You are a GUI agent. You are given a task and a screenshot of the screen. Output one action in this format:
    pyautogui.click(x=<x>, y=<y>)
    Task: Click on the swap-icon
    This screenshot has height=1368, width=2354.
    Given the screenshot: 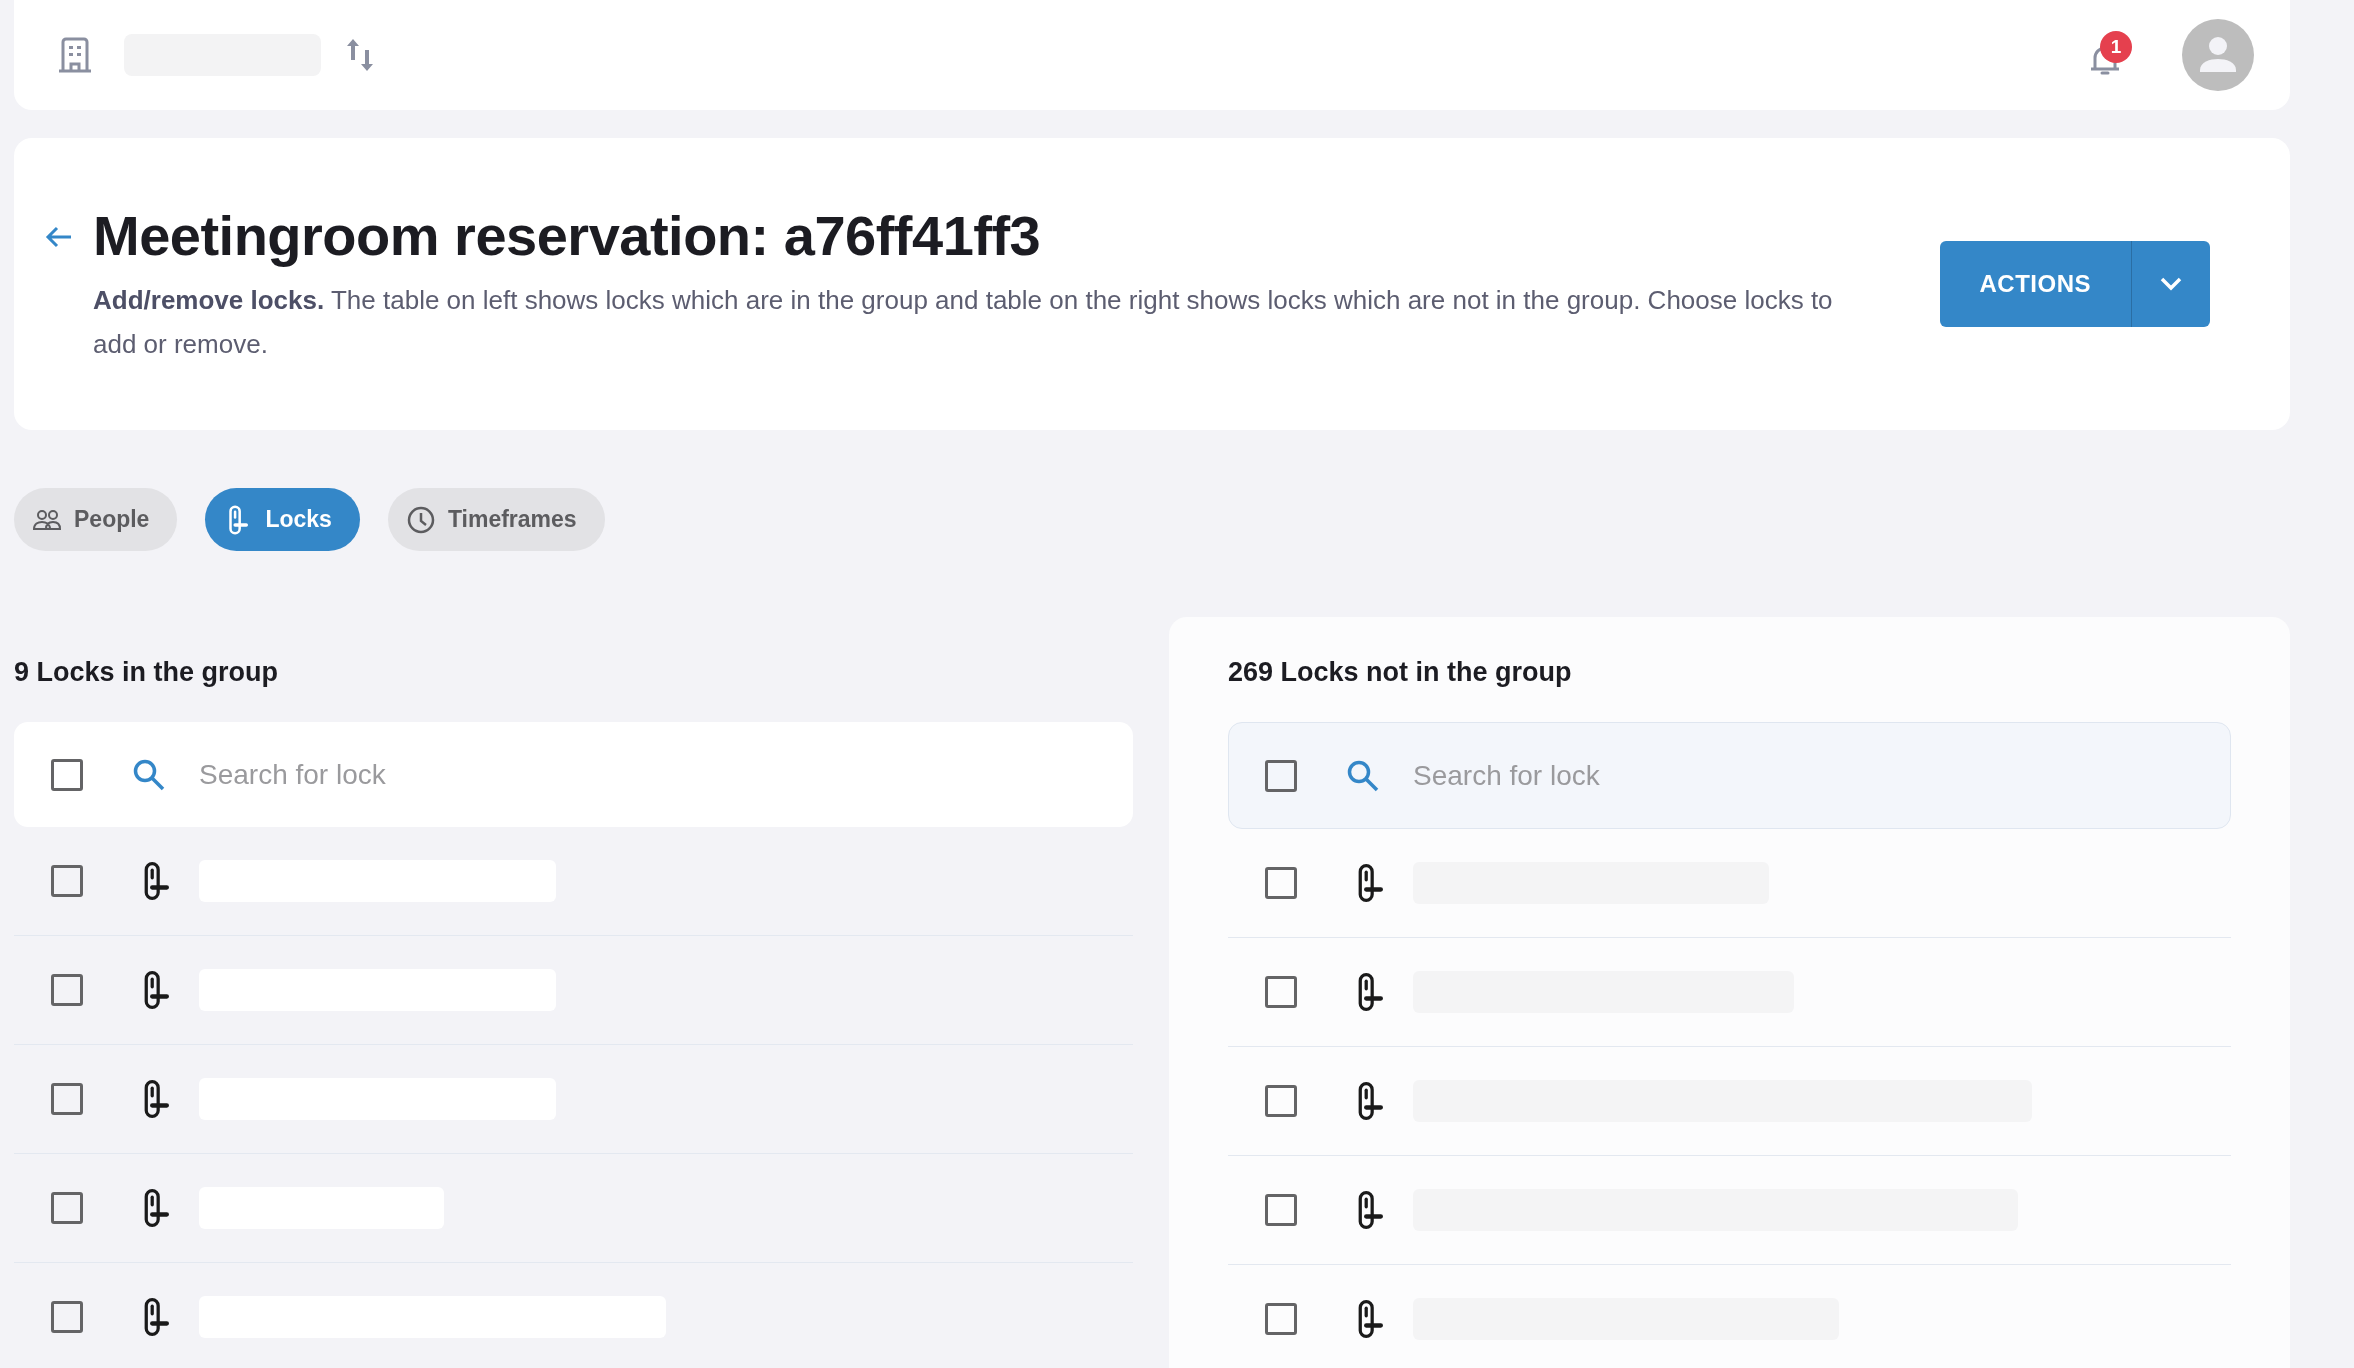 What is the action you would take?
    pyautogui.click(x=360, y=55)
    